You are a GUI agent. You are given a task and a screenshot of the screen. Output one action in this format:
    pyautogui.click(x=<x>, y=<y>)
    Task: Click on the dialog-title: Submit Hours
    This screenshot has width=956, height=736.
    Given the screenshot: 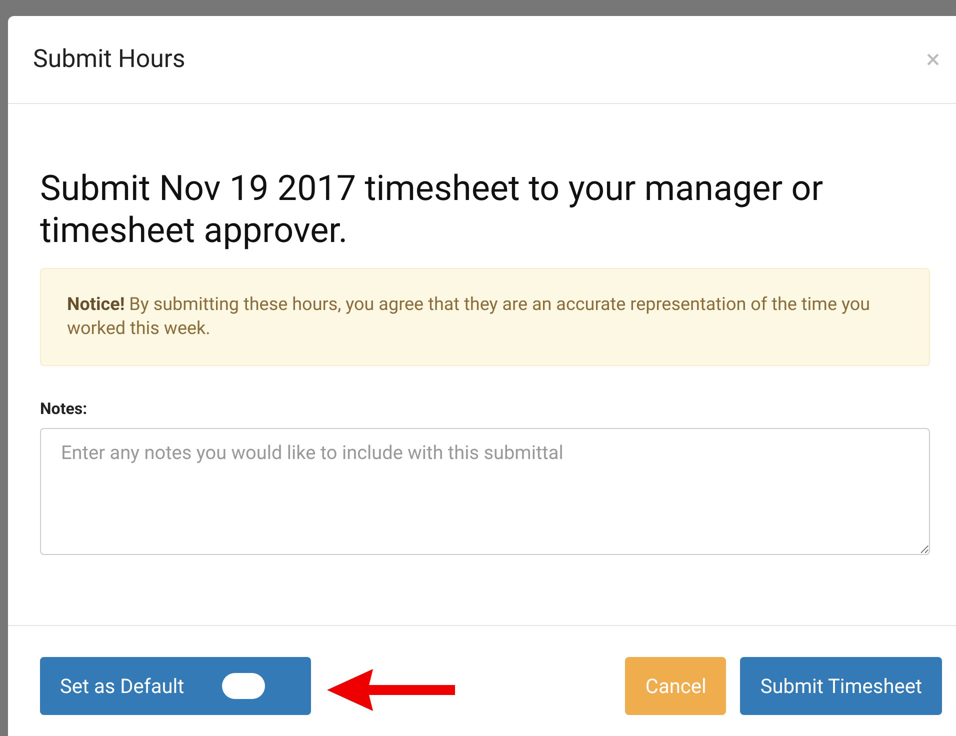 What is the action you would take?
    pyautogui.click(x=109, y=59)
    